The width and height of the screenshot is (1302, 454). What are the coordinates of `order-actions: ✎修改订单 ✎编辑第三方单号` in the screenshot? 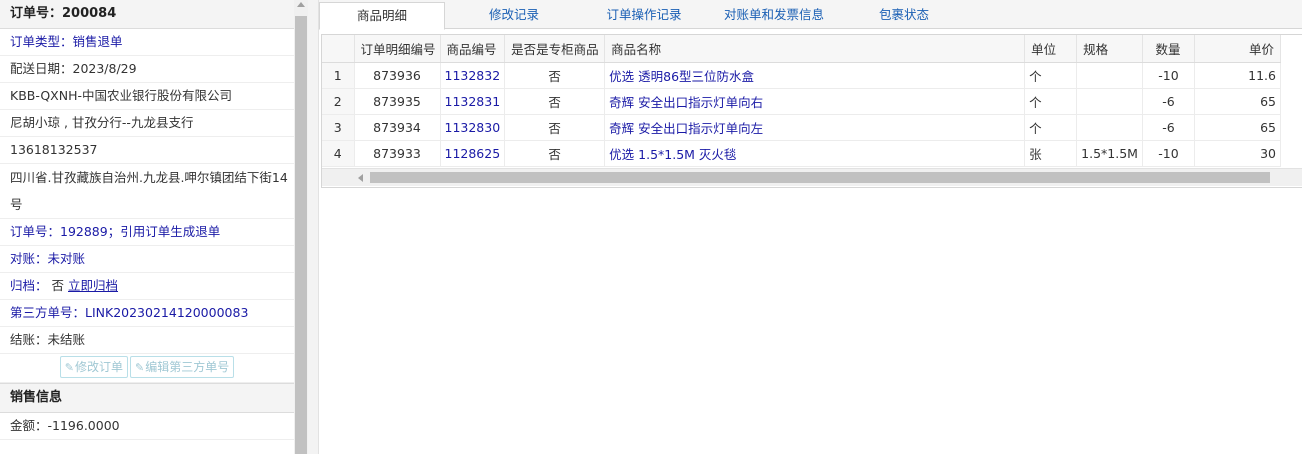 It's located at (147, 368).